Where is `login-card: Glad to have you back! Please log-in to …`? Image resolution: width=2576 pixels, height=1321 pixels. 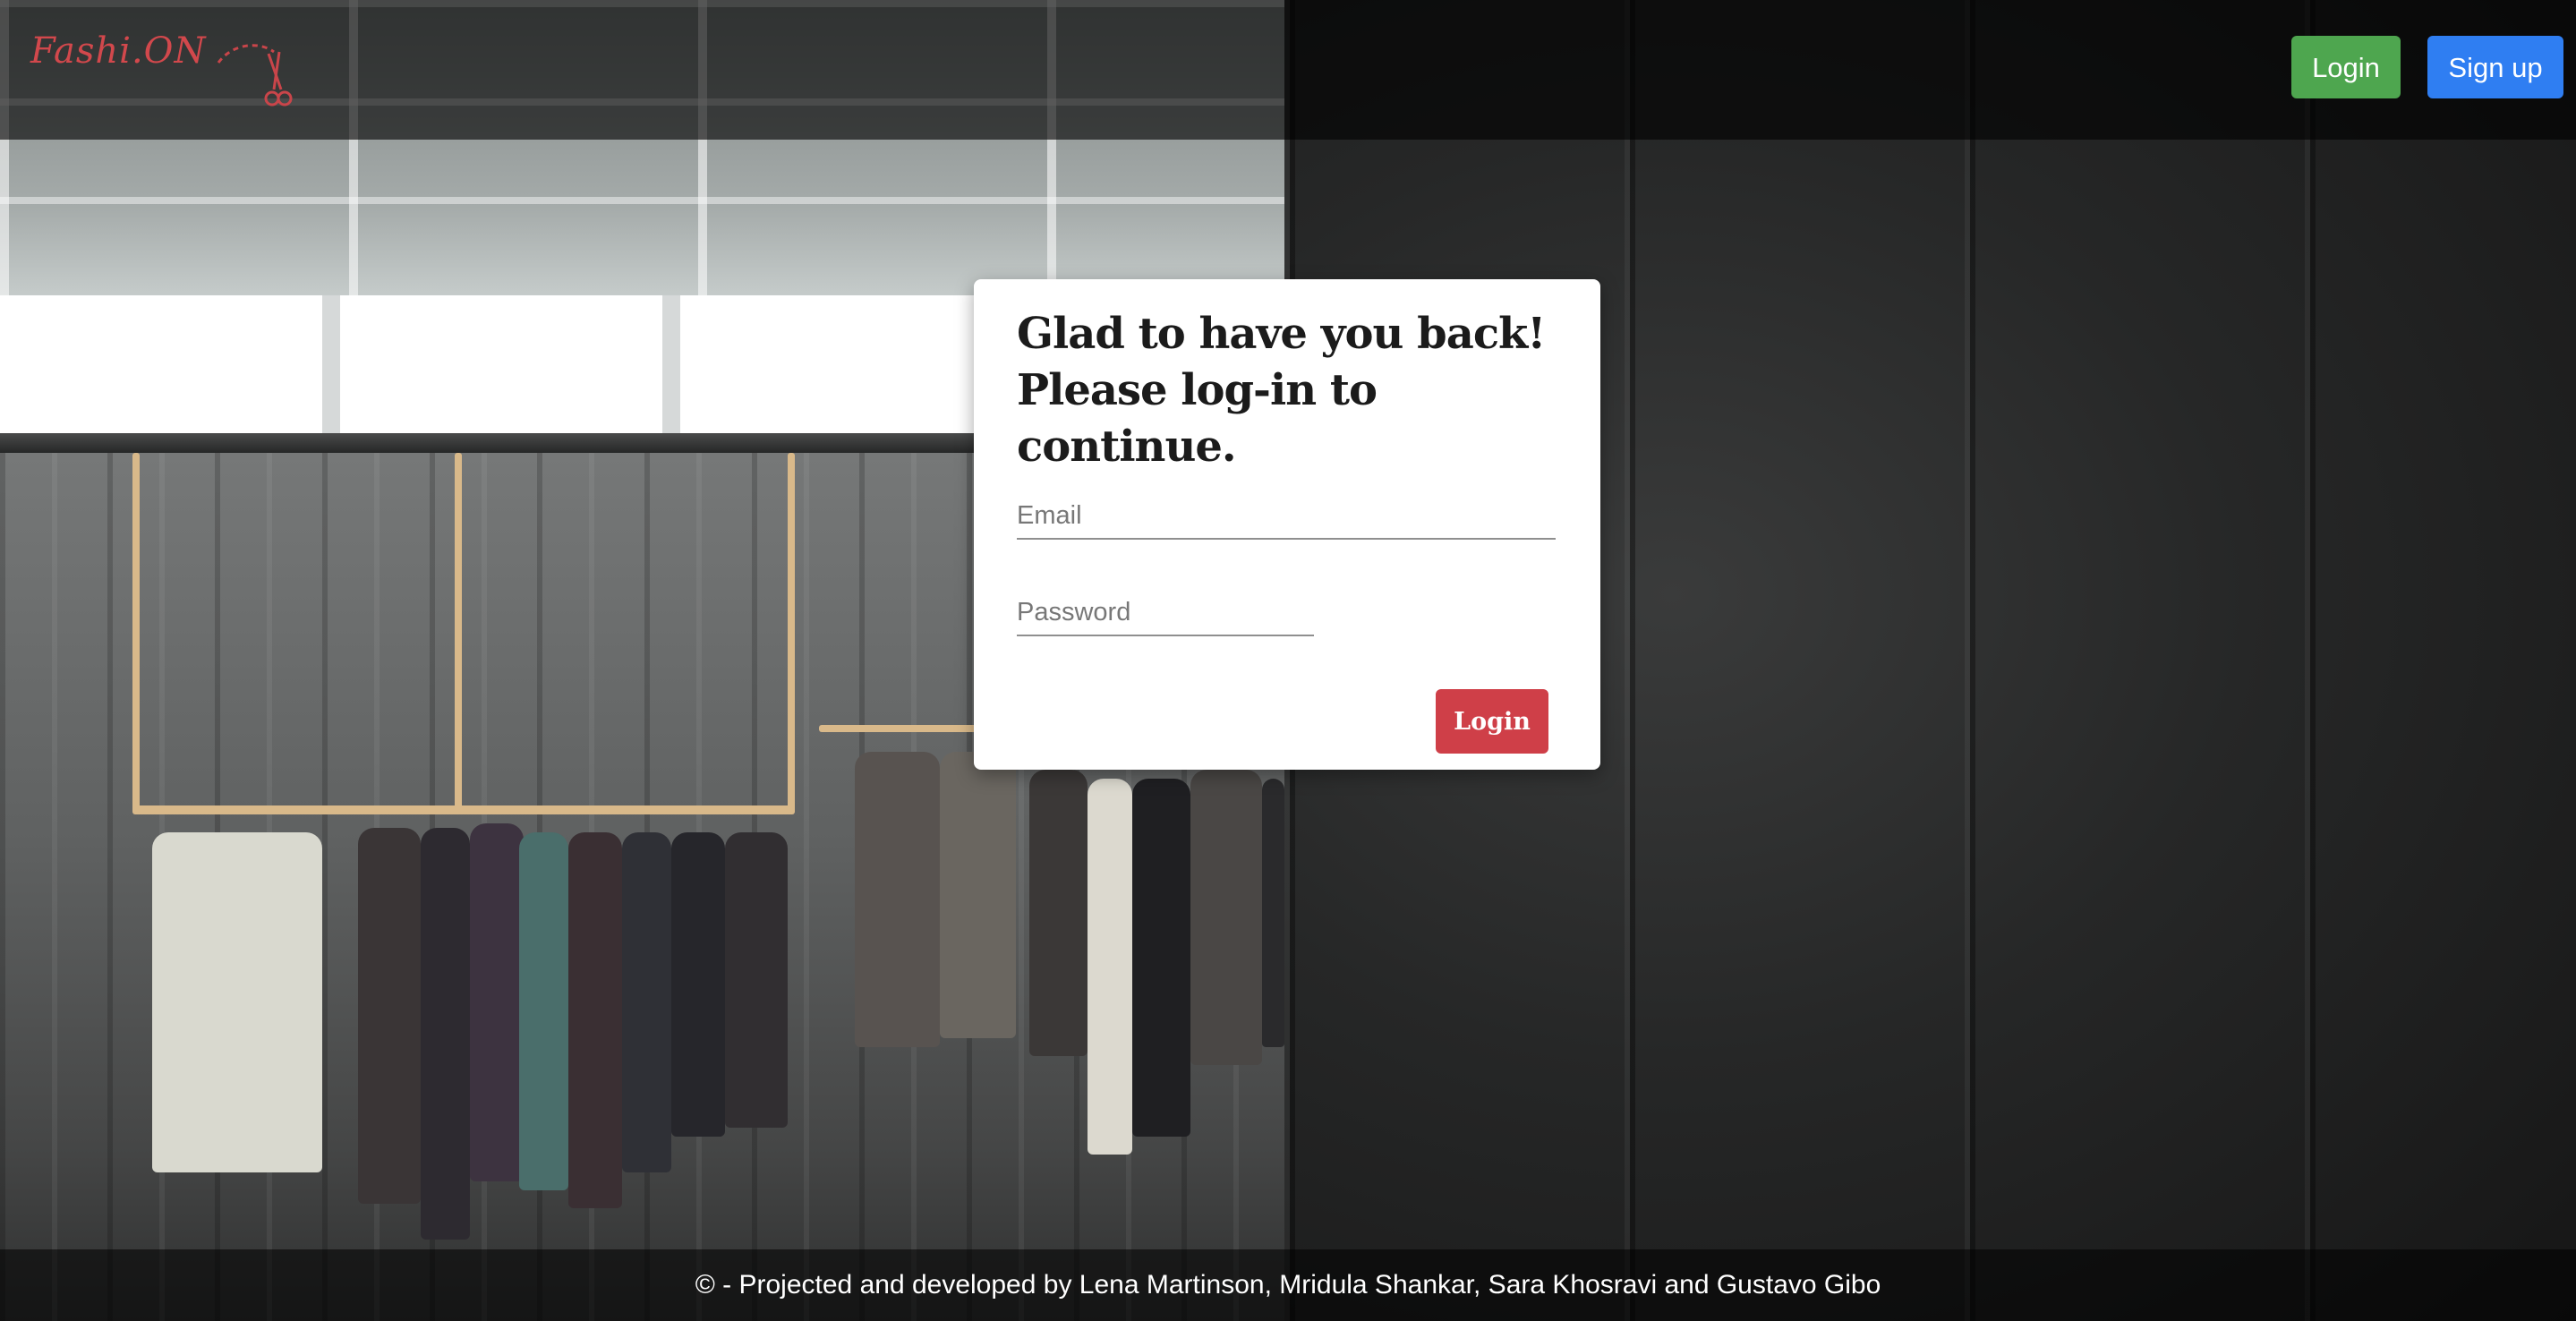
login-card: Glad to have you back! Please log-in to … is located at coordinates (1287, 524).